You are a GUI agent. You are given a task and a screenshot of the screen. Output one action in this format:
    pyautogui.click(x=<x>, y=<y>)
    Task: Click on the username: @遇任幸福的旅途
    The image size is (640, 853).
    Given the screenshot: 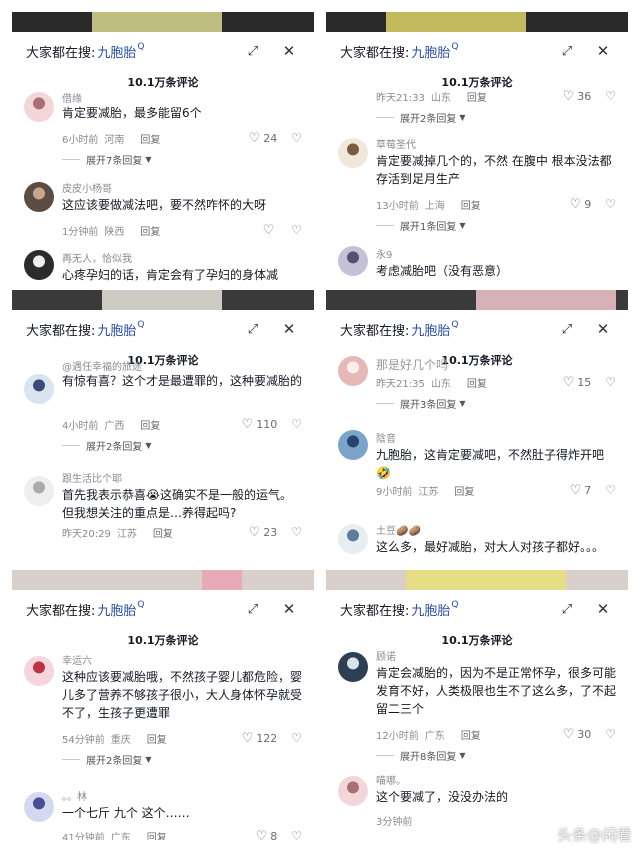 What is the action you would take?
    pyautogui.click(x=102, y=365)
    